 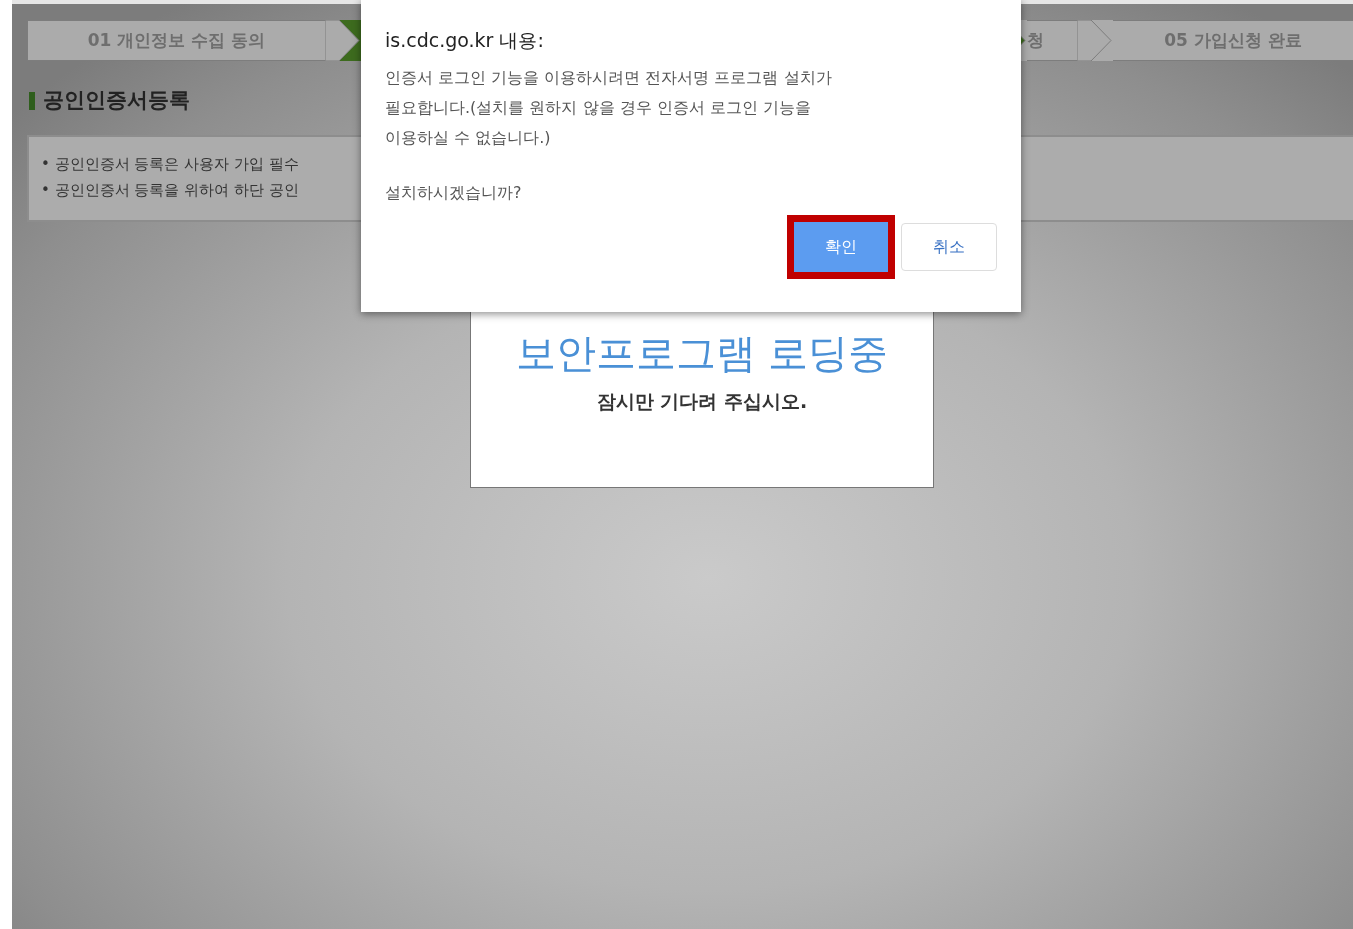 What do you see at coordinates (454, 192) in the screenshot?
I see `dialog-question: 설치하시겠습니까?` at bounding box center [454, 192].